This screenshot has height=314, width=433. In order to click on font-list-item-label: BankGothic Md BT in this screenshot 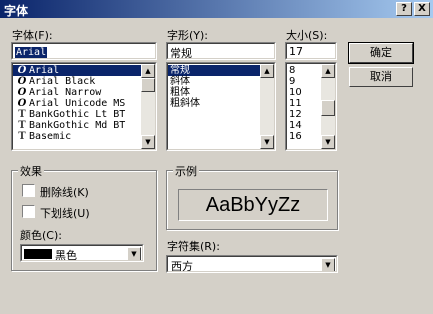, I will do `click(77, 125)`.